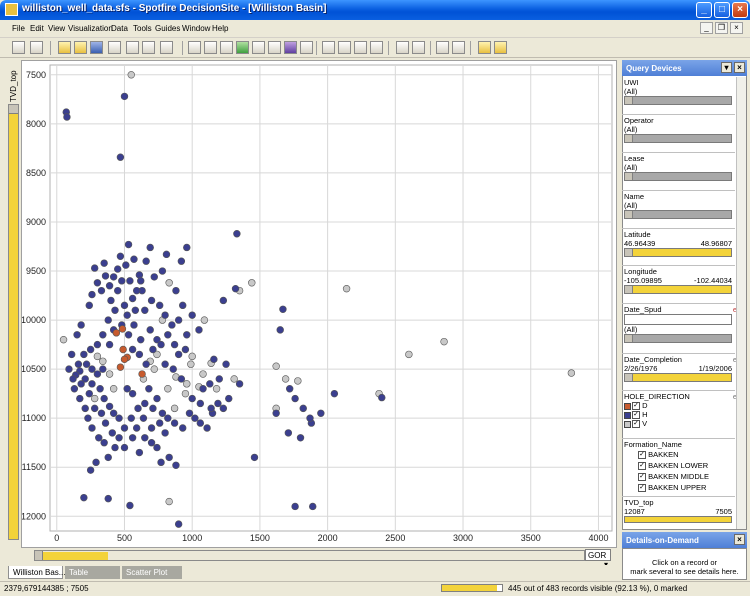  Describe the element at coordinates (739, 539) in the screenshot. I see `details-close-icon: ×` at that location.